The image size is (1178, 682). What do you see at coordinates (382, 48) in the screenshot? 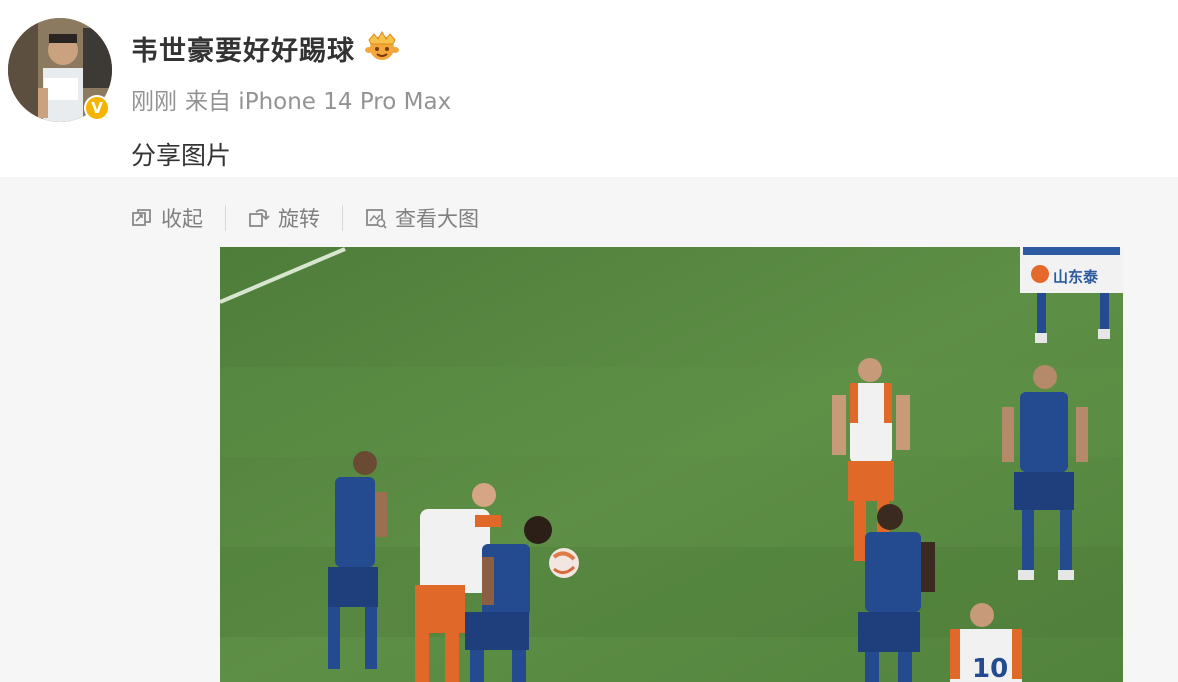
I see `vip-crown-icon` at bounding box center [382, 48].